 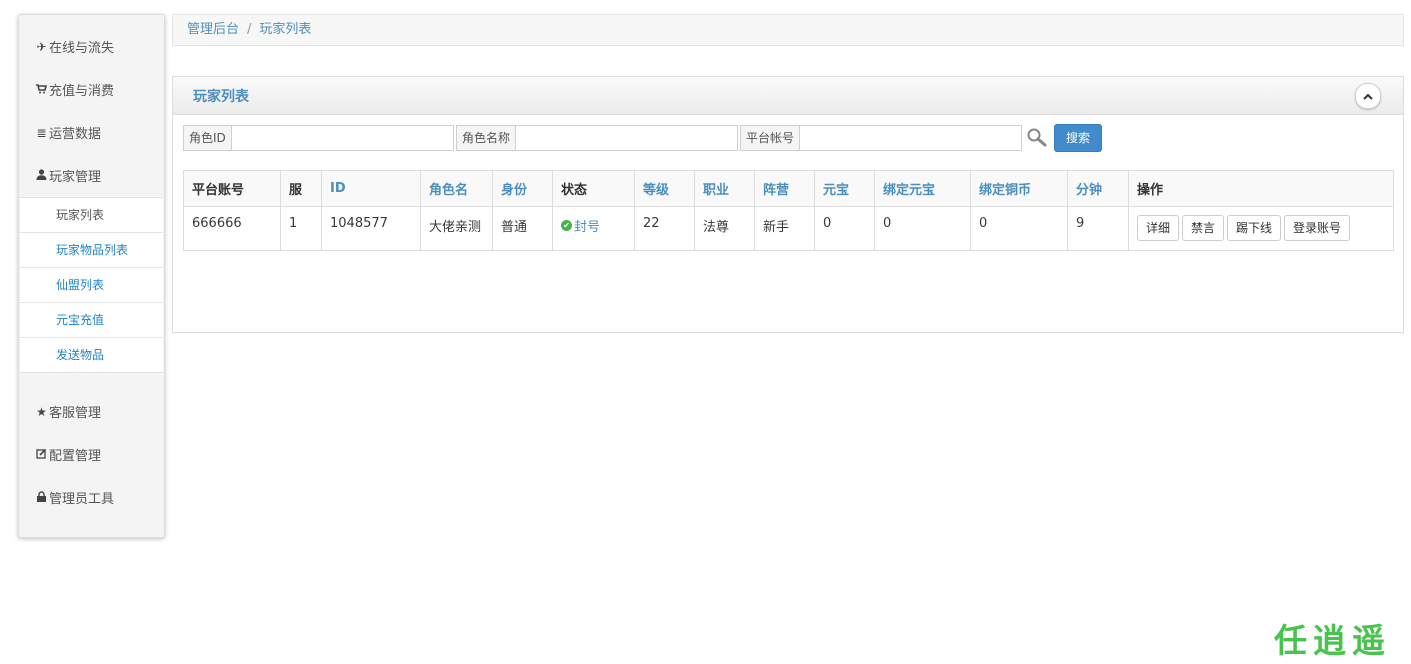 What do you see at coordinates (1158, 228) in the screenshot?
I see `detail-button: 详细` at bounding box center [1158, 228].